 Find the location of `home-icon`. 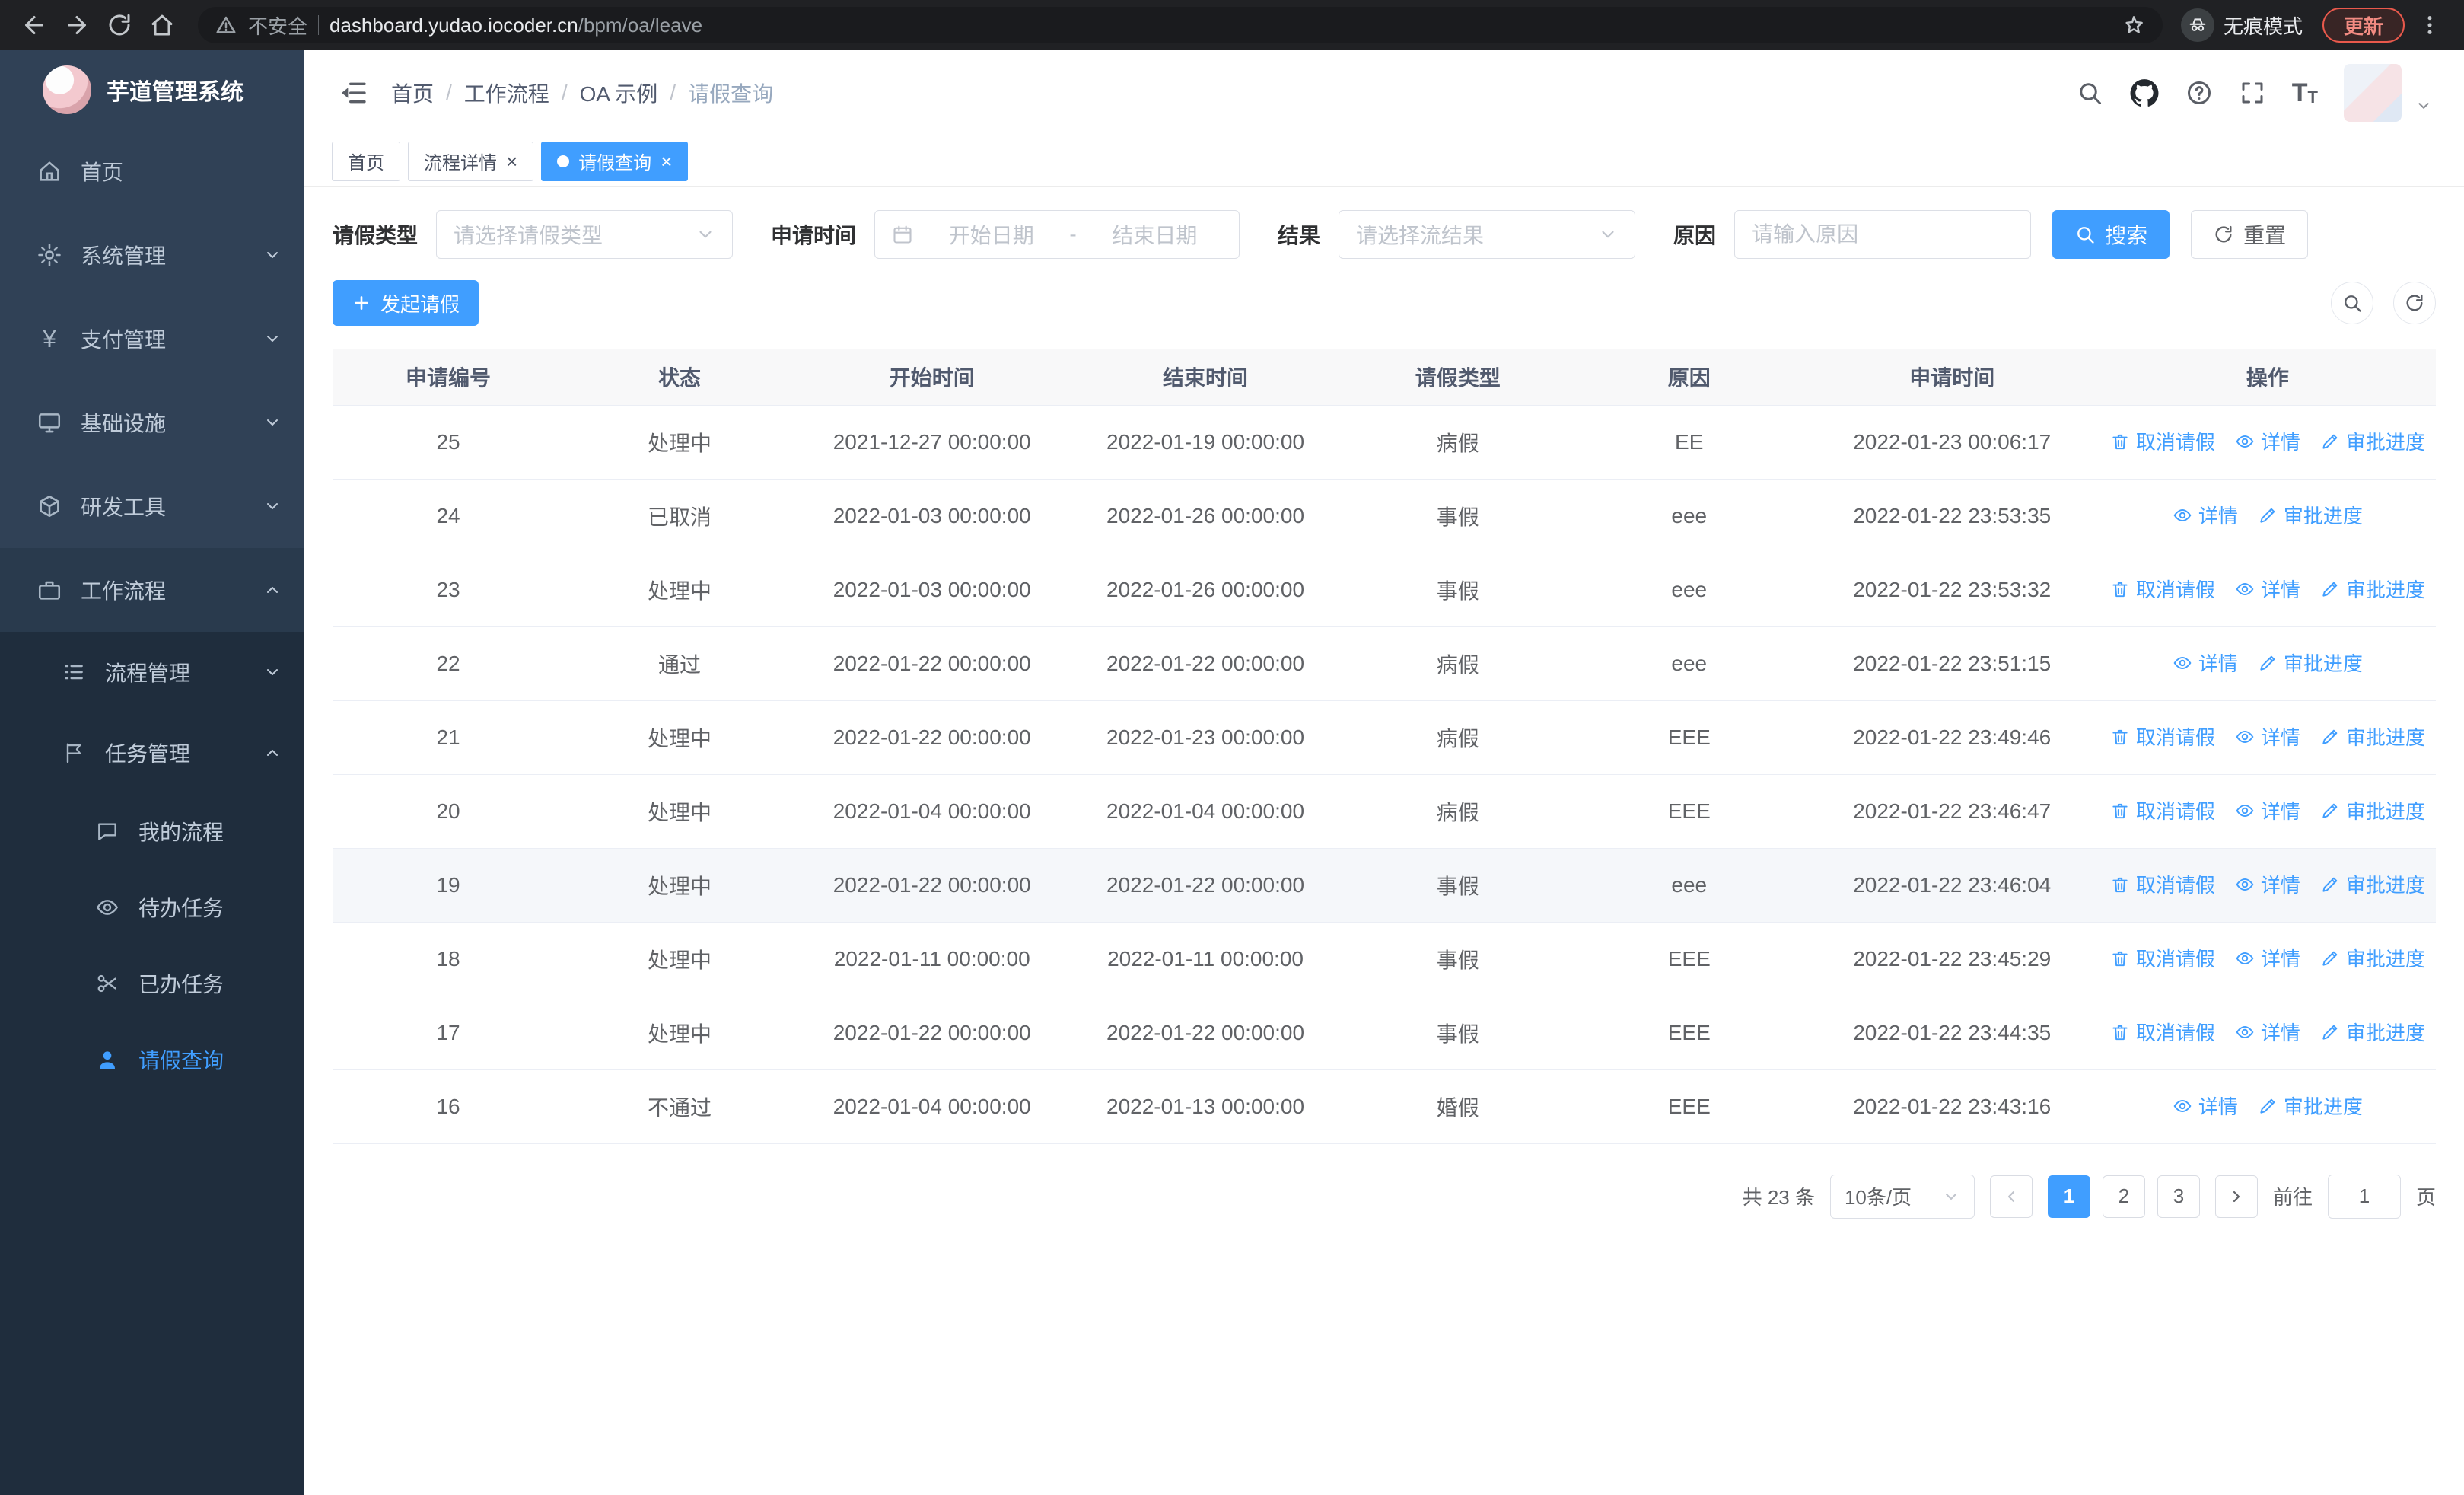

home-icon is located at coordinates (162, 26).